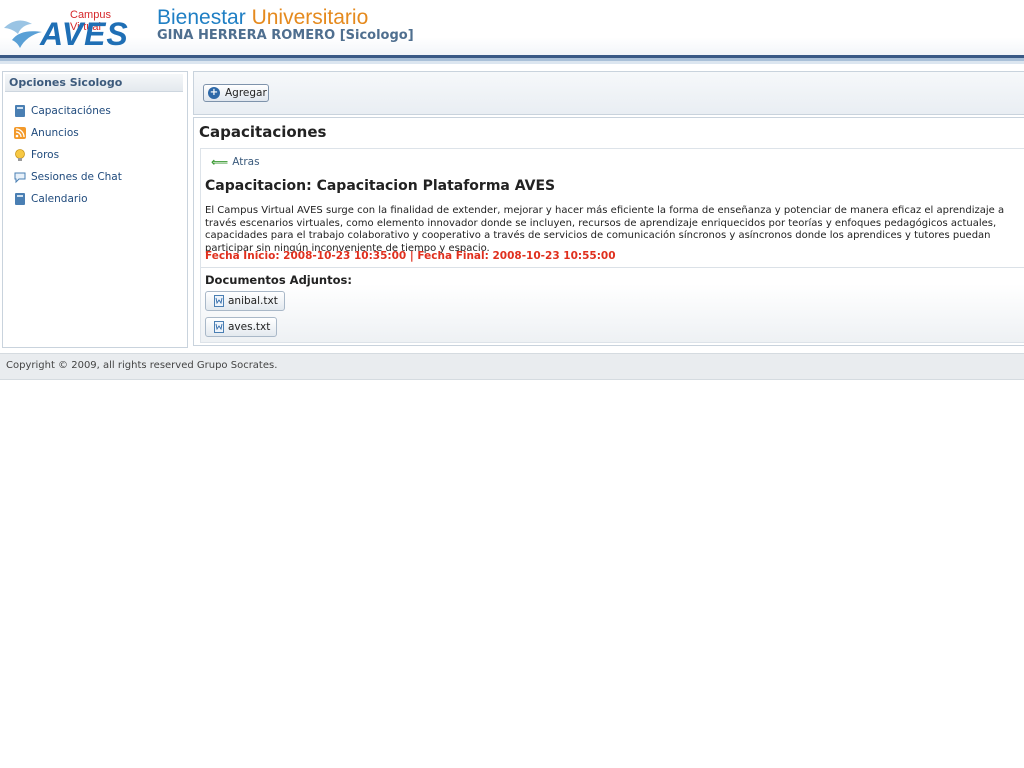 The height and width of the screenshot is (768, 1024). Describe the element at coordinates (220, 162) in the screenshot. I see `back-arrow-icon: ⟸` at that location.